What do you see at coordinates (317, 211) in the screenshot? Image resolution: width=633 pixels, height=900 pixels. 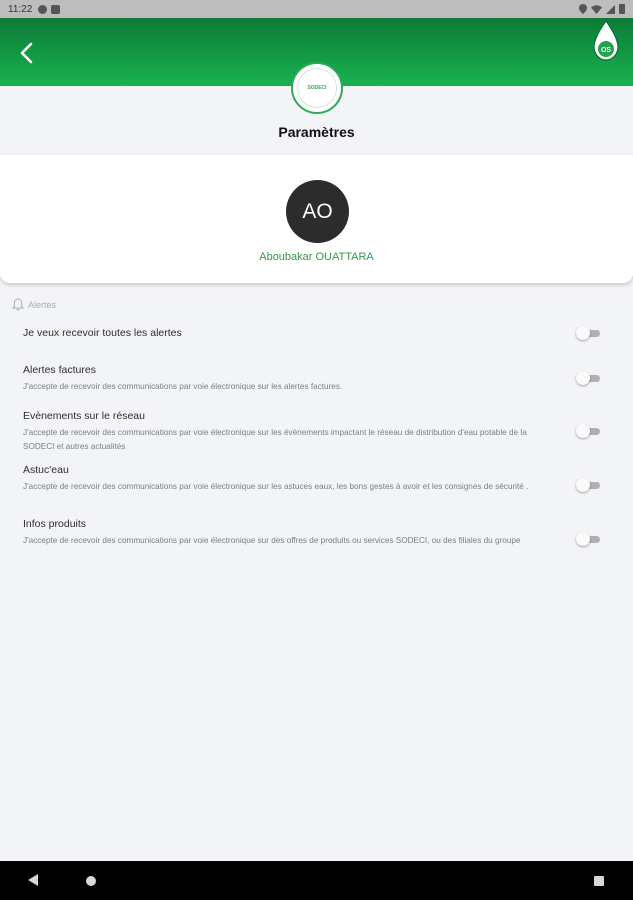 I see `avatar: AO` at bounding box center [317, 211].